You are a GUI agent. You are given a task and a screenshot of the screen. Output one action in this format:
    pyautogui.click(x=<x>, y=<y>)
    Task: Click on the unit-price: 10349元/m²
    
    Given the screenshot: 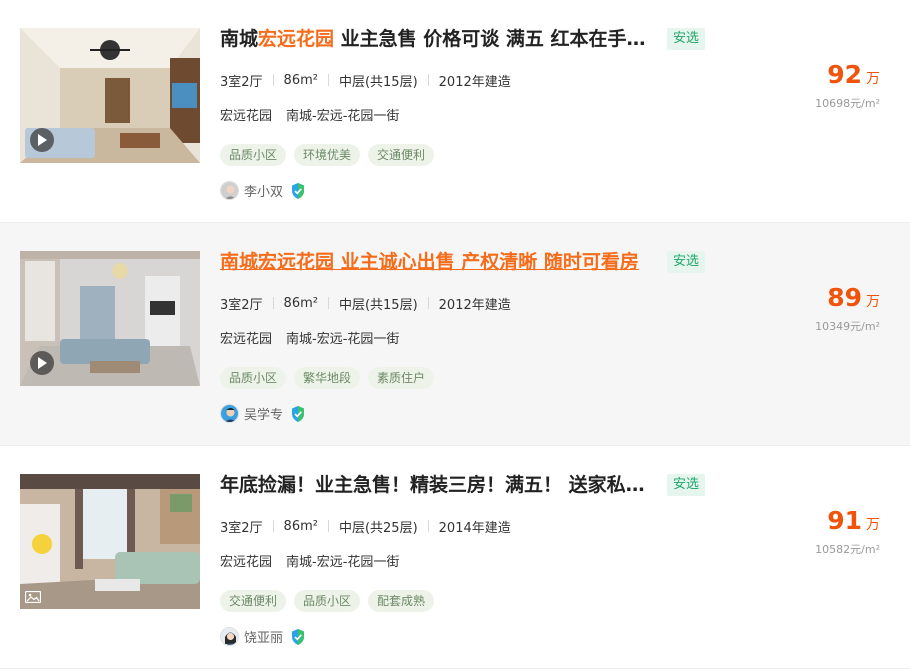 What is the action you would take?
    pyautogui.click(x=847, y=326)
    